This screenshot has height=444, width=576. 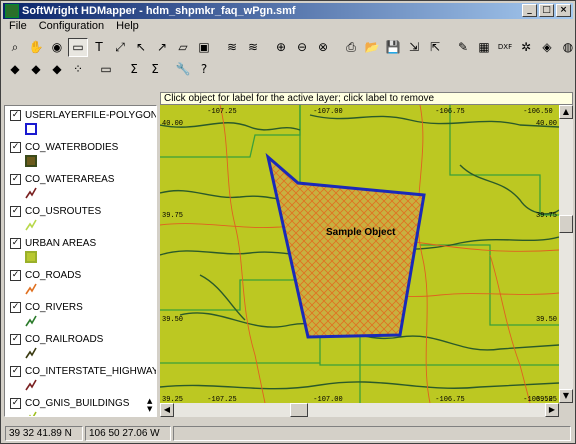 What do you see at coordinates (141, 47) in the screenshot?
I see `select-arrow-icon: ↖` at bounding box center [141, 47].